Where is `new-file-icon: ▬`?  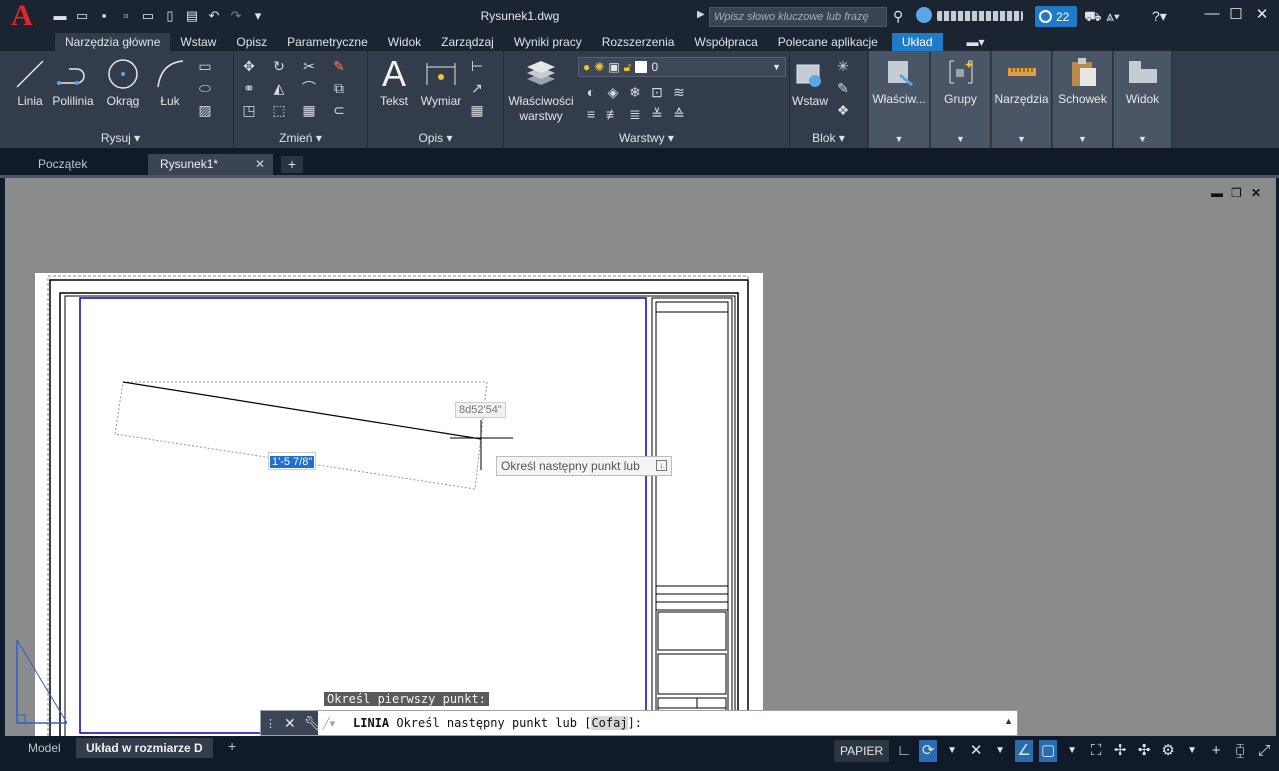 new-file-icon: ▬ is located at coordinates (60, 16).